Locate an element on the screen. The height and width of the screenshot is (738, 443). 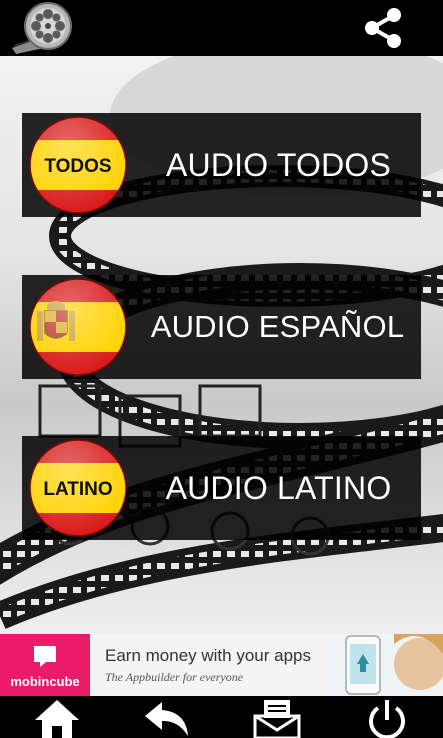
top-bar is located at coordinates (221, 28).